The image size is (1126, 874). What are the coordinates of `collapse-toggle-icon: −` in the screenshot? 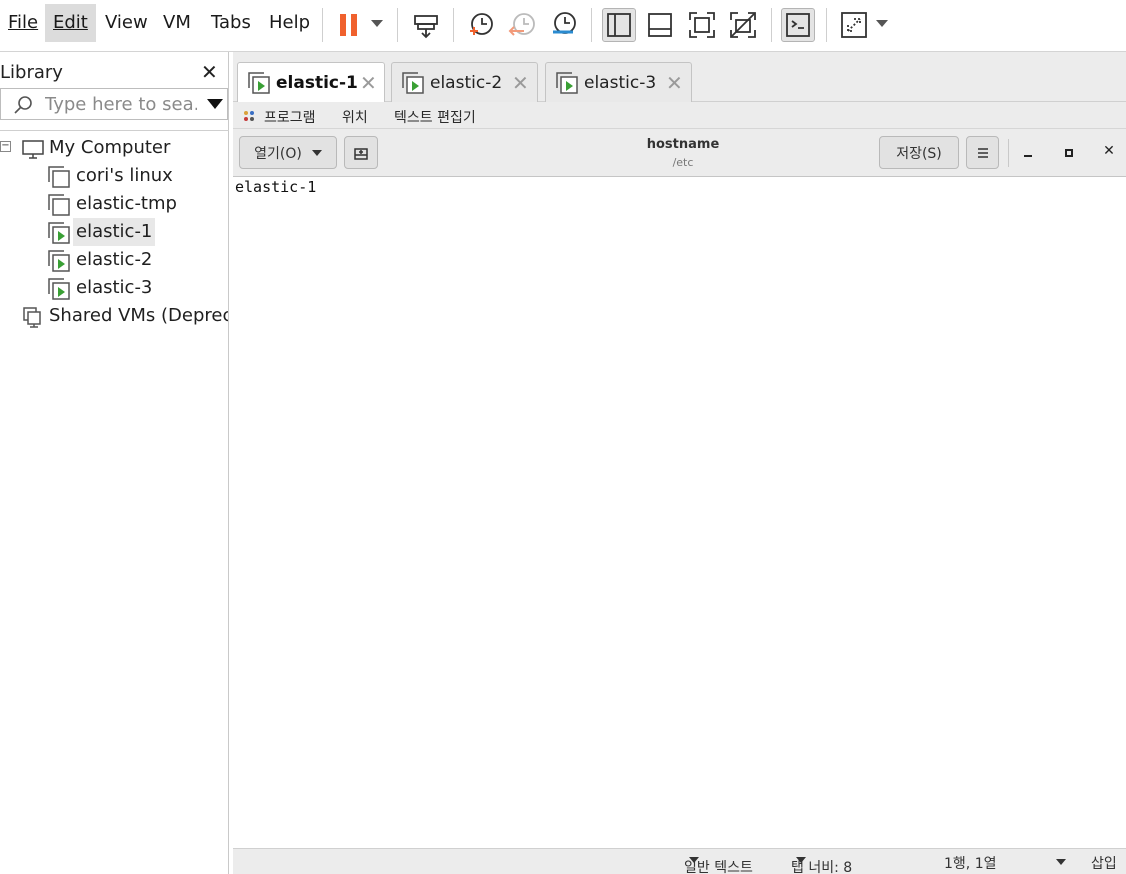 It's located at (5, 146).